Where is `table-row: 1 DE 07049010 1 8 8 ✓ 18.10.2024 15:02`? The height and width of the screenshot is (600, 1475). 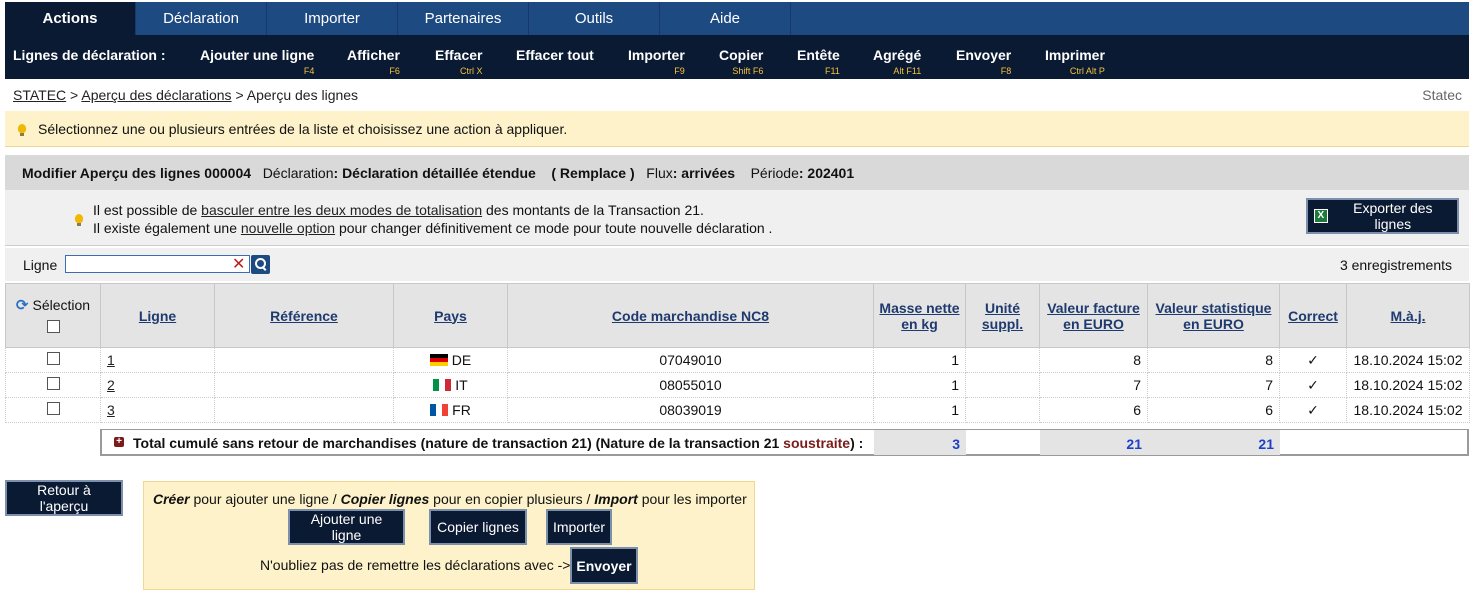
table-row: 1 DE 07049010 1 8 8 ✓ 18.10.2024 15:02 is located at coordinates (737, 360).